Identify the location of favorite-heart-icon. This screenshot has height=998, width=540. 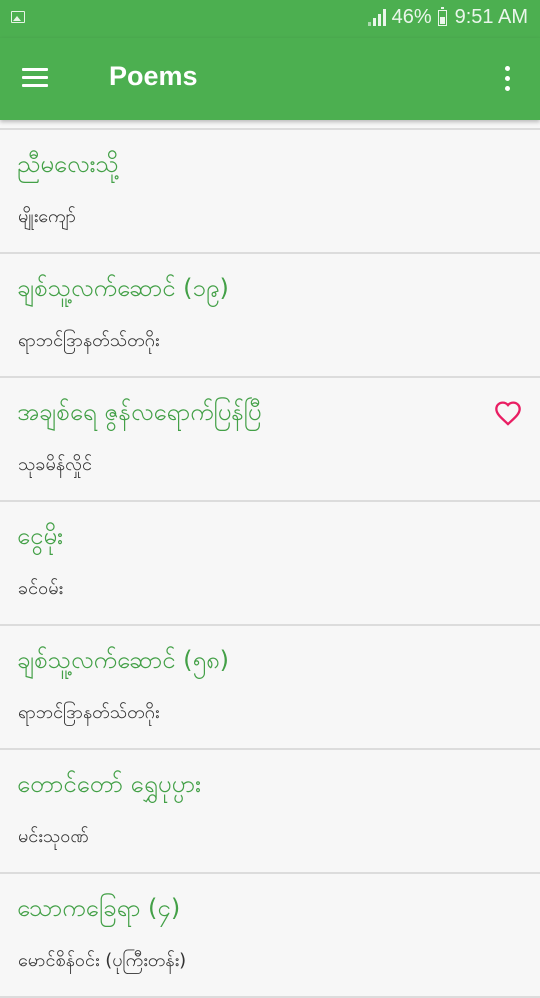
(508, 413).